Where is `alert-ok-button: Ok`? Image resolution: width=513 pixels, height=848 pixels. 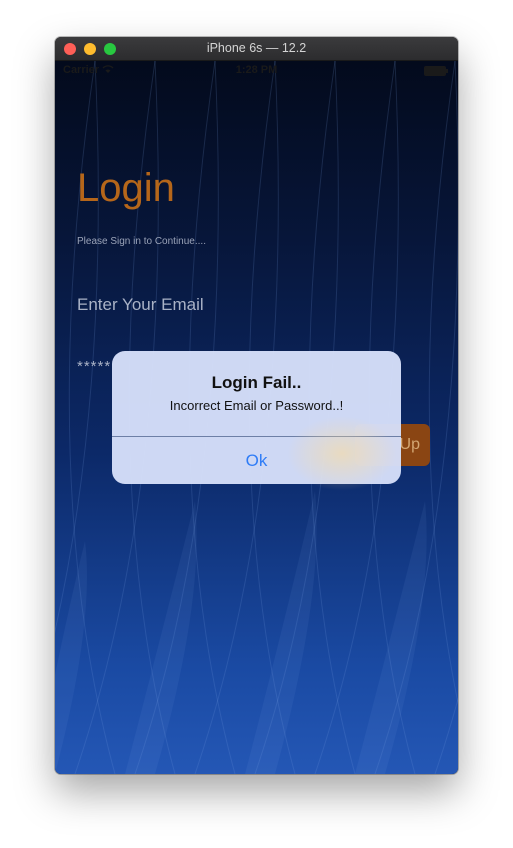
alert-ok-button: Ok is located at coordinates (256, 460).